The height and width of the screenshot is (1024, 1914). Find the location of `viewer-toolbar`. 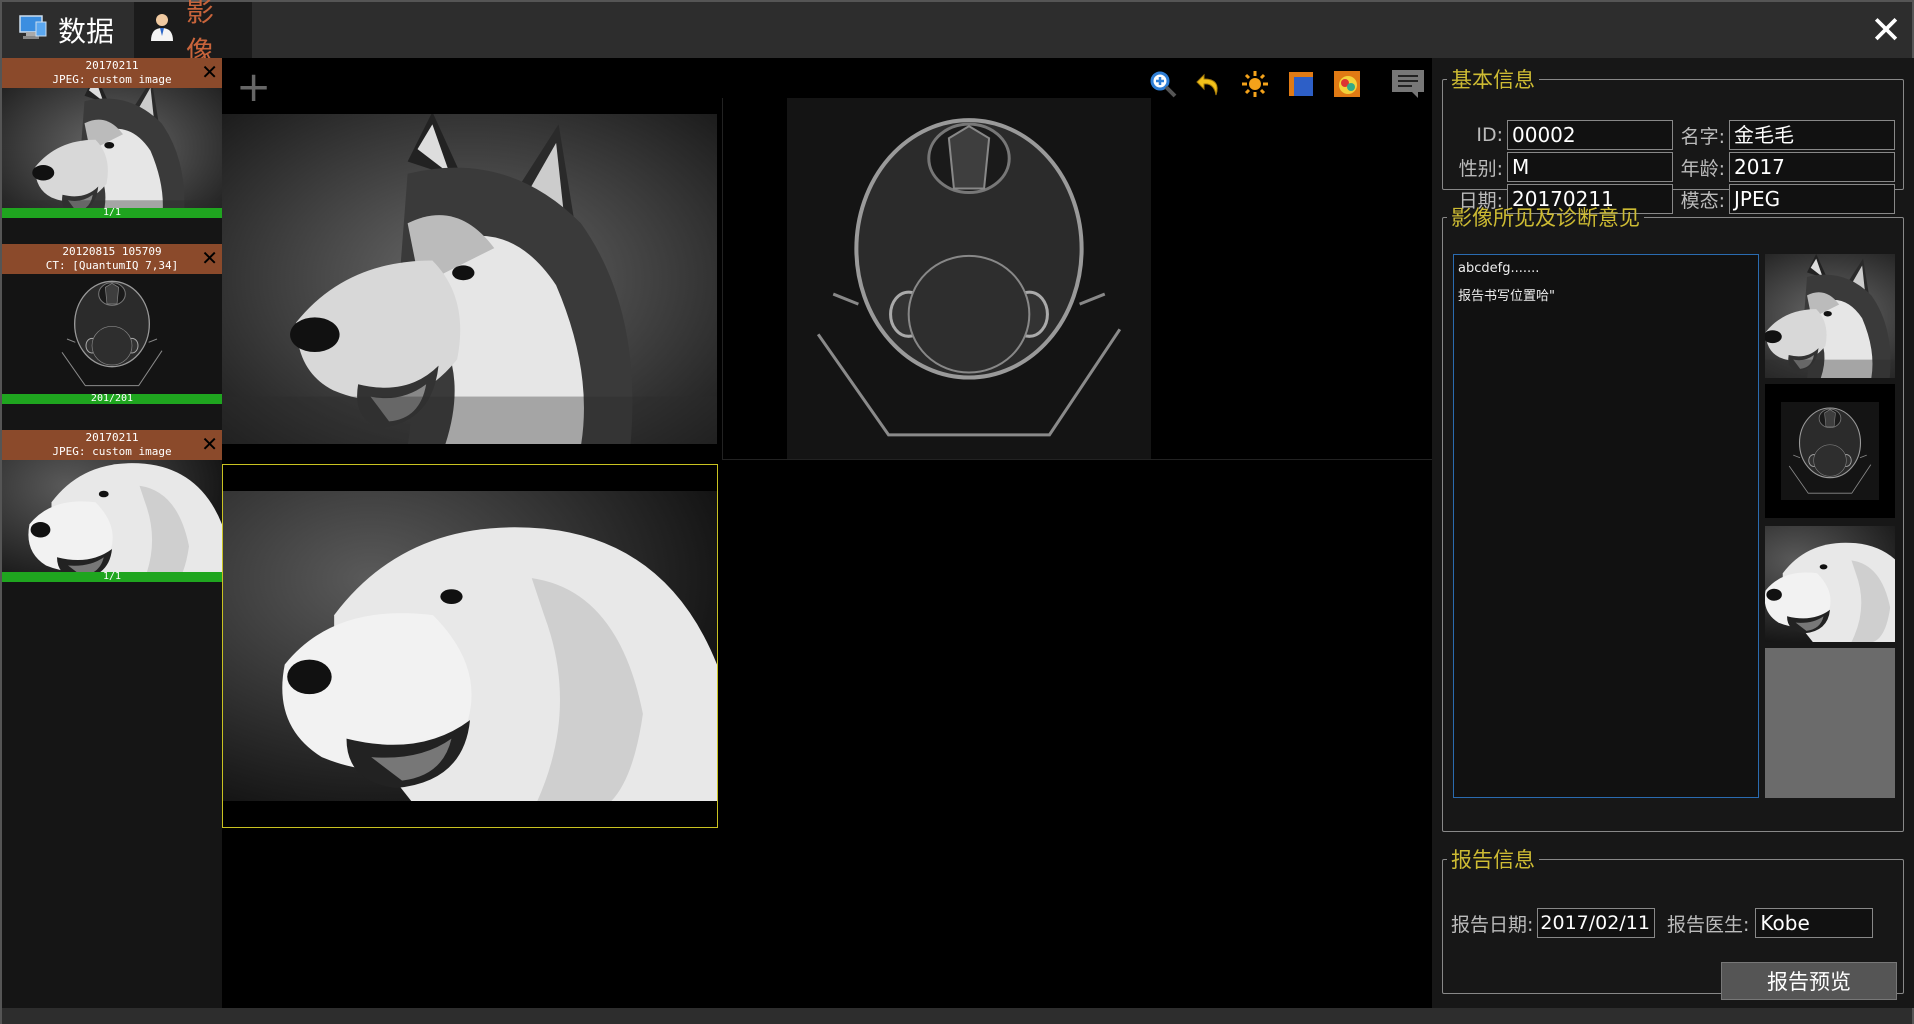

viewer-toolbar is located at coordinates (1255, 84).